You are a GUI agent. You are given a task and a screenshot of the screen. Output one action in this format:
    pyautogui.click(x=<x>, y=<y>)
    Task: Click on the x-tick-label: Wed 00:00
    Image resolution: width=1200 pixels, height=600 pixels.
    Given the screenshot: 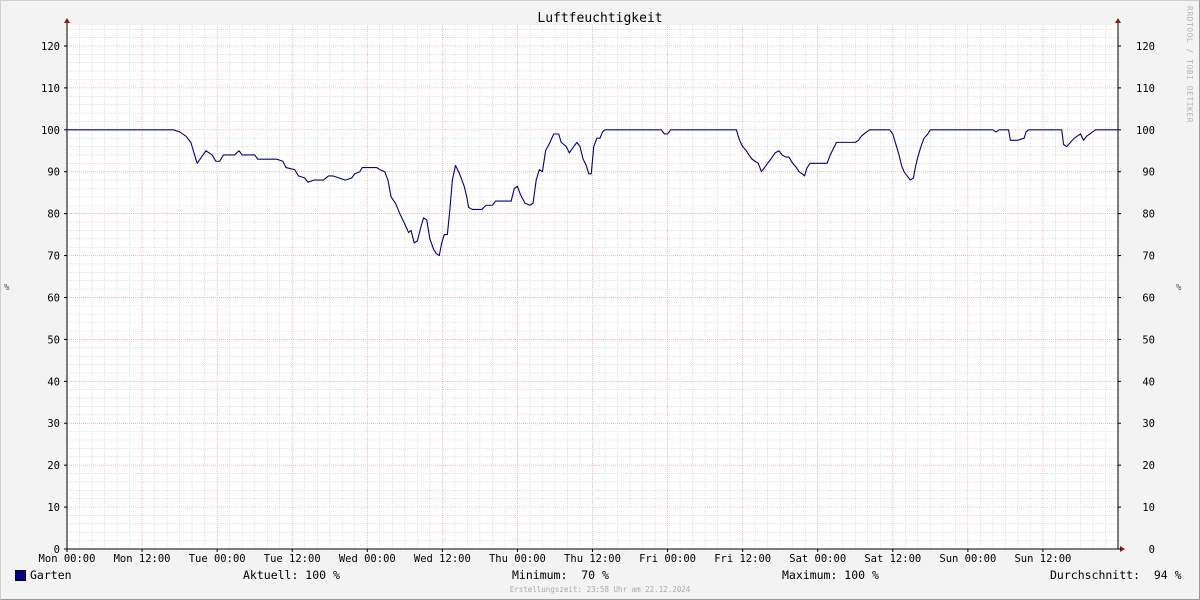 What is the action you would take?
    pyautogui.click(x=367, y=559)
    